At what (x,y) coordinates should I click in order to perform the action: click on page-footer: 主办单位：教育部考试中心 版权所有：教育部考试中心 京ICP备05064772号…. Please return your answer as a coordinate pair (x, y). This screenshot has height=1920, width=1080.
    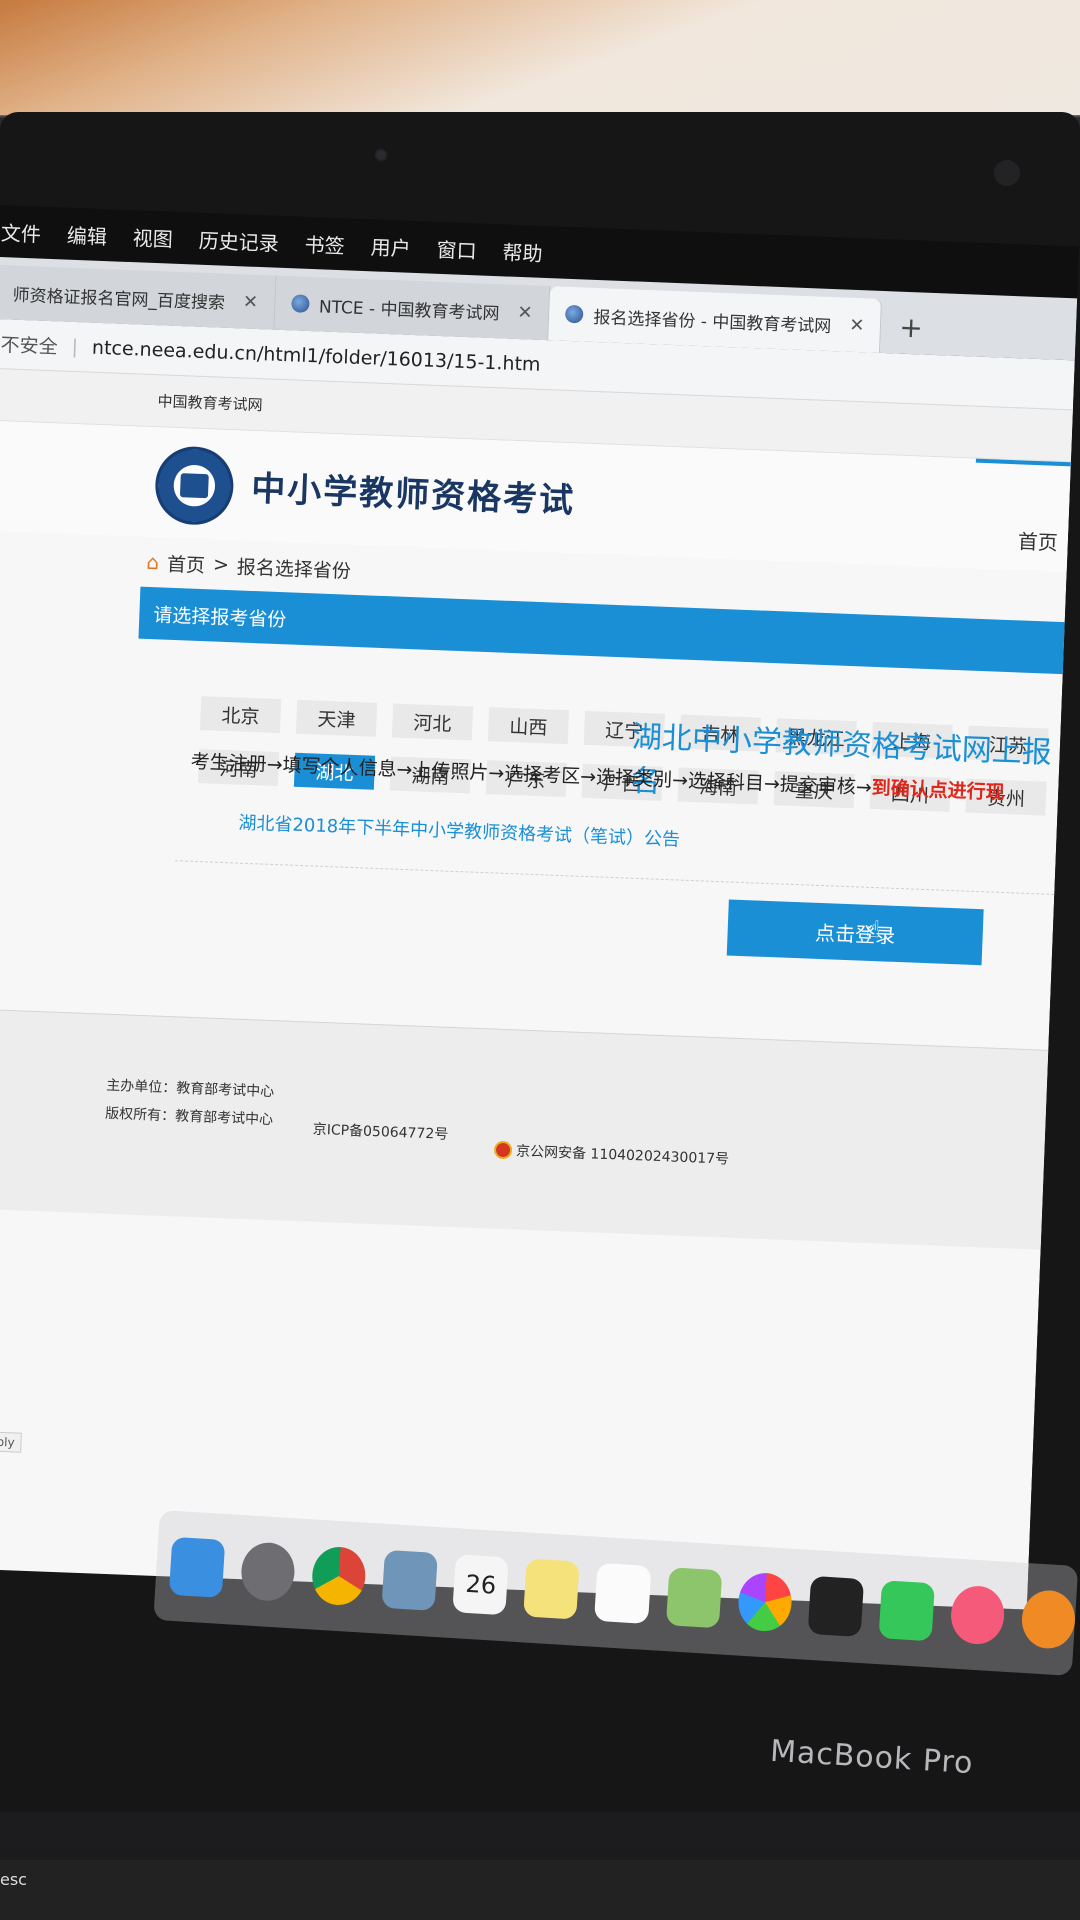
    Looking at the image, I should click on (524, 1129).